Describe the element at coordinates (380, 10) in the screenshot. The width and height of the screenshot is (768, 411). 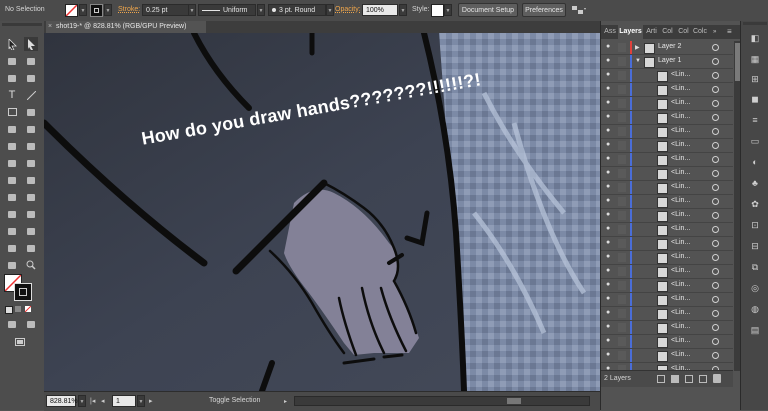
I see `opacity-field: 100%` at that location.